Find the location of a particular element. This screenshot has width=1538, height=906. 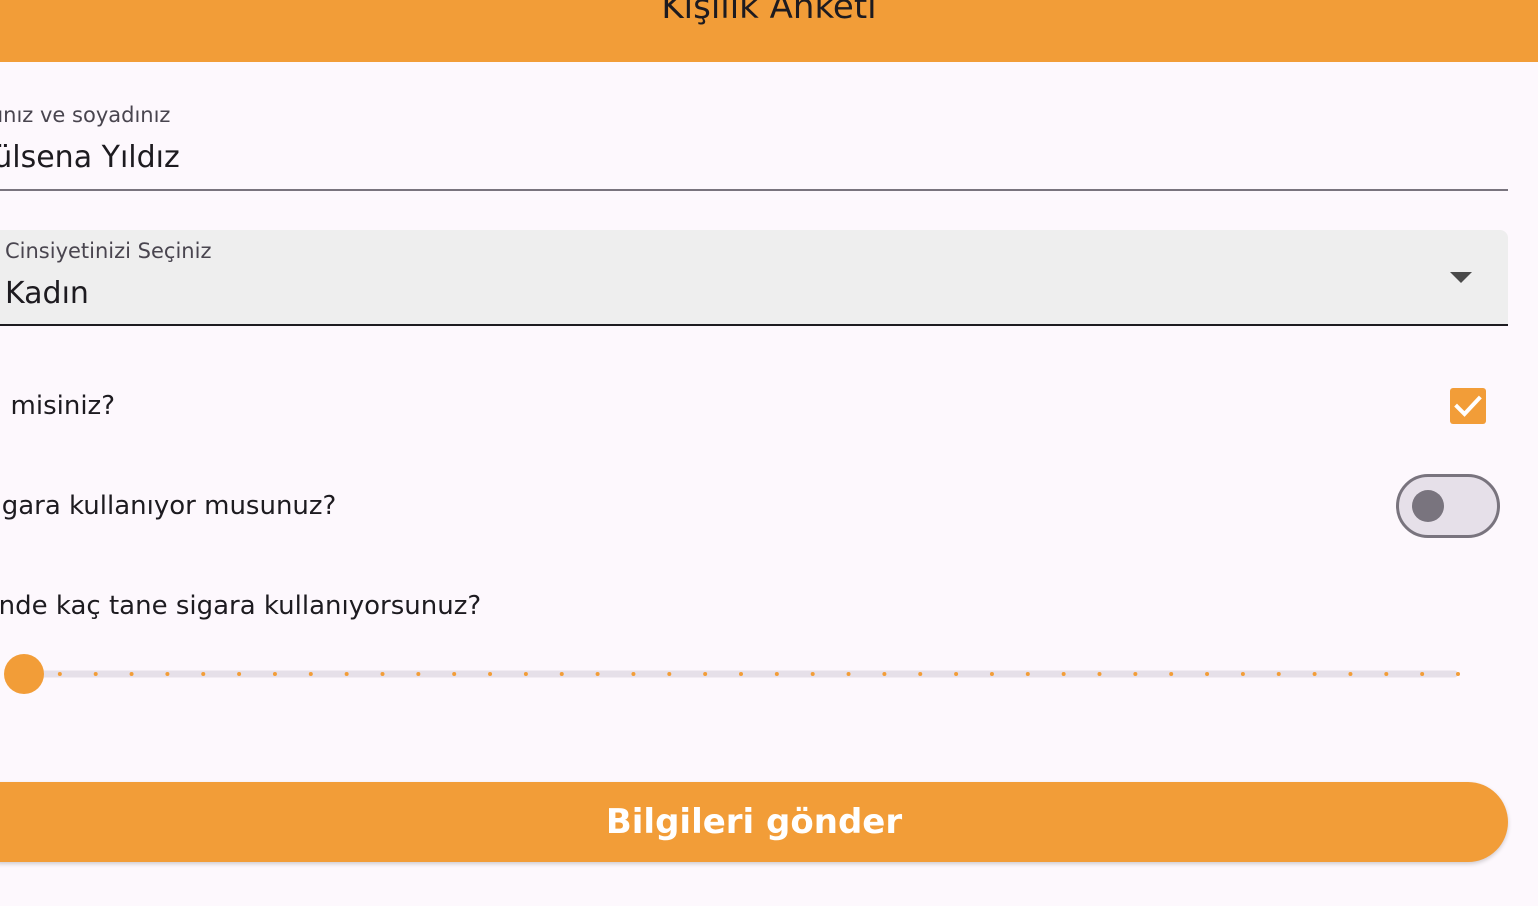

submit-button: Bilgileri gönder is located at coordinates (754, 822).